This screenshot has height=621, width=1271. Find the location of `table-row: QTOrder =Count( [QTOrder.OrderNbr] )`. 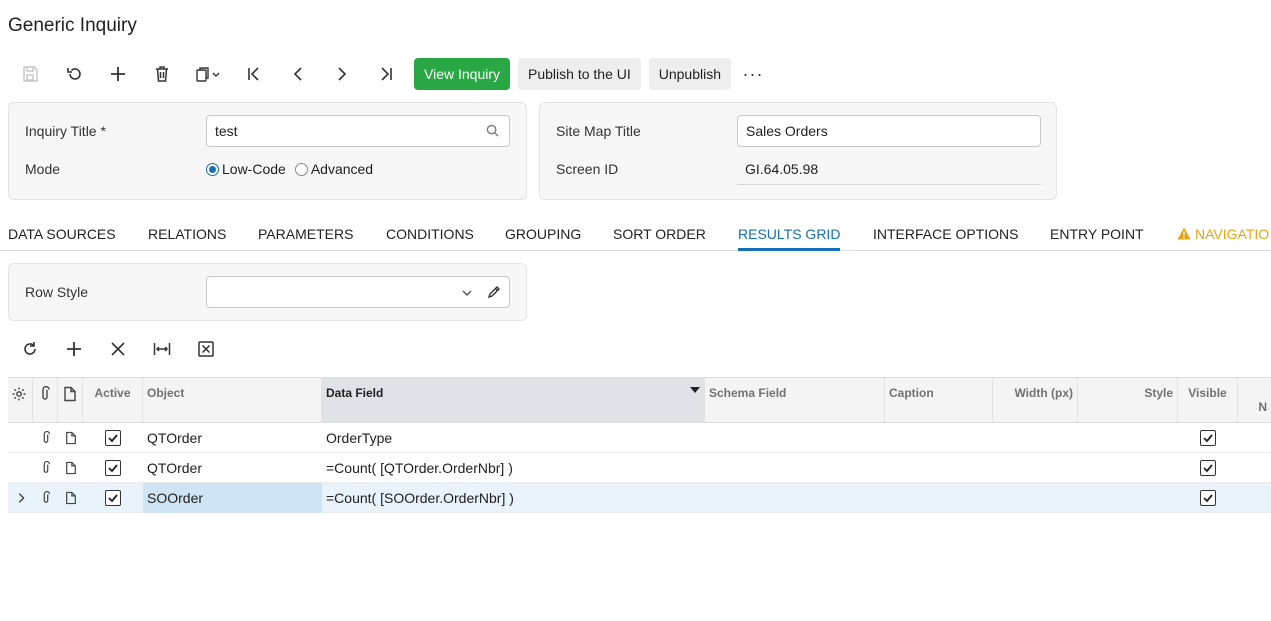

table-row: QTOrder =Count( [QTOrder.OrderNbr] ) is located at coordinates (639, 468).